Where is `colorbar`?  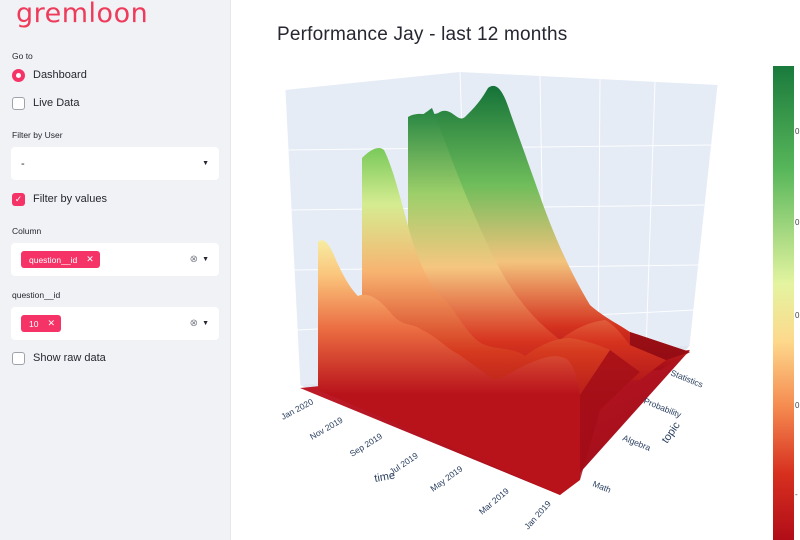 colorbar is located at coordinates (783, 303).